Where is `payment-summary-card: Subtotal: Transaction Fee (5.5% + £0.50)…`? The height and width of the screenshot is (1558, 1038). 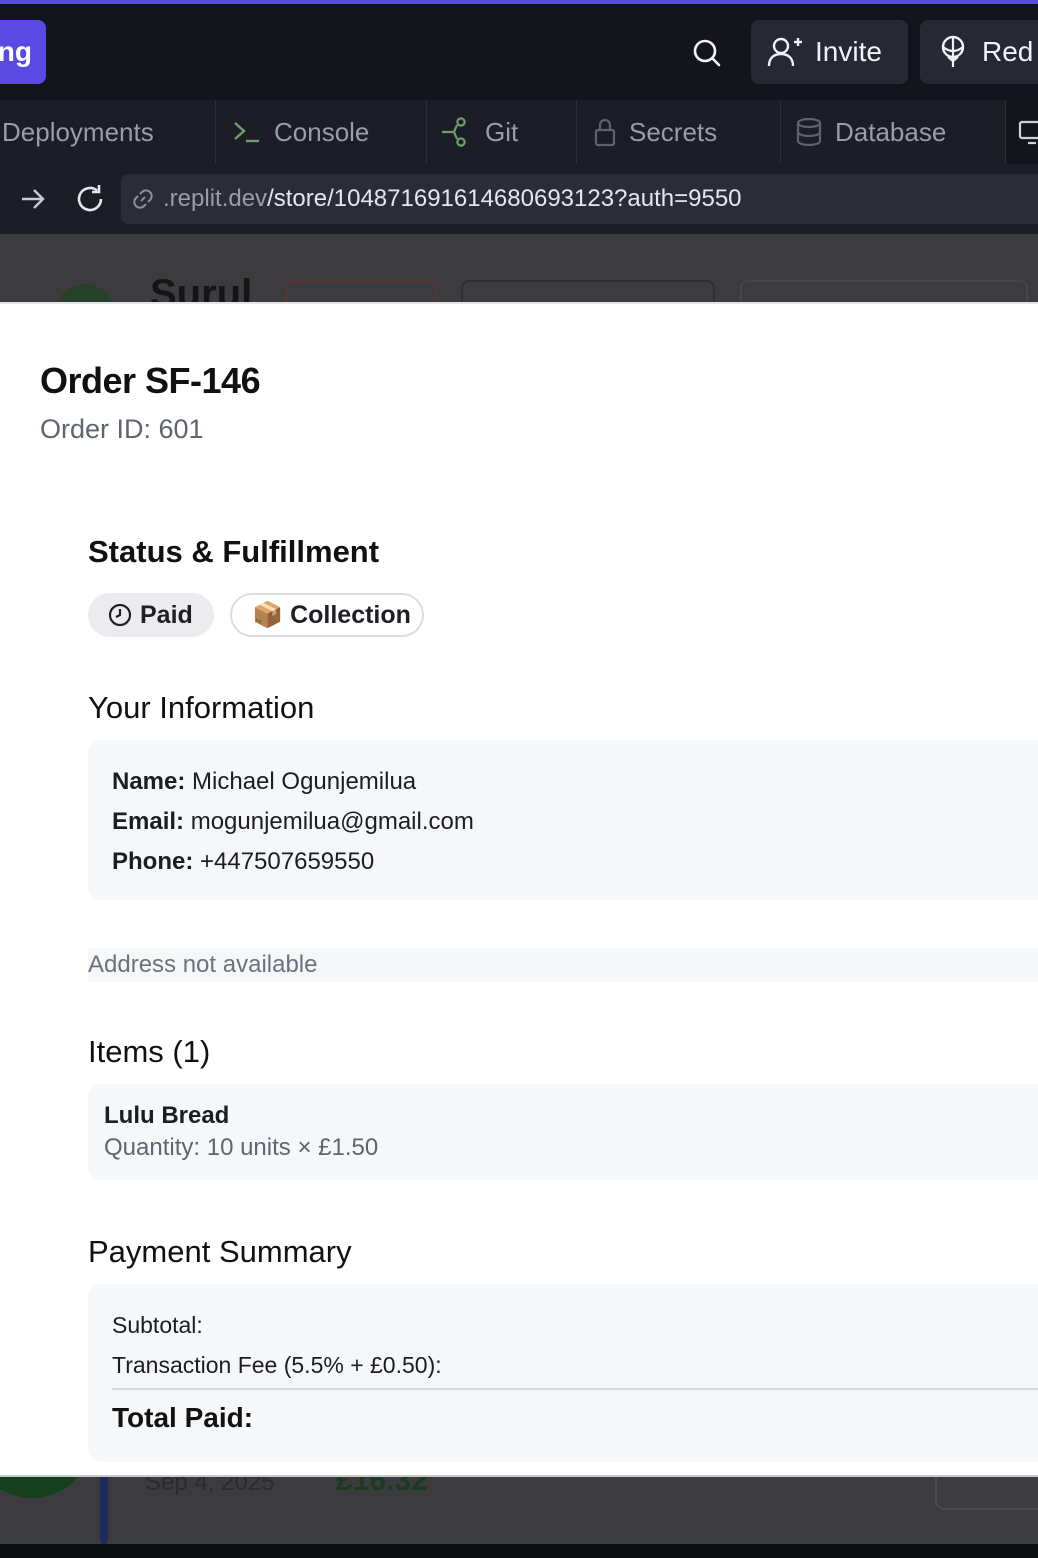
payment-summary-card: Subtotal: Transaction Fee (5.5% + £0.50)… is located at coordinates (563, 1373).